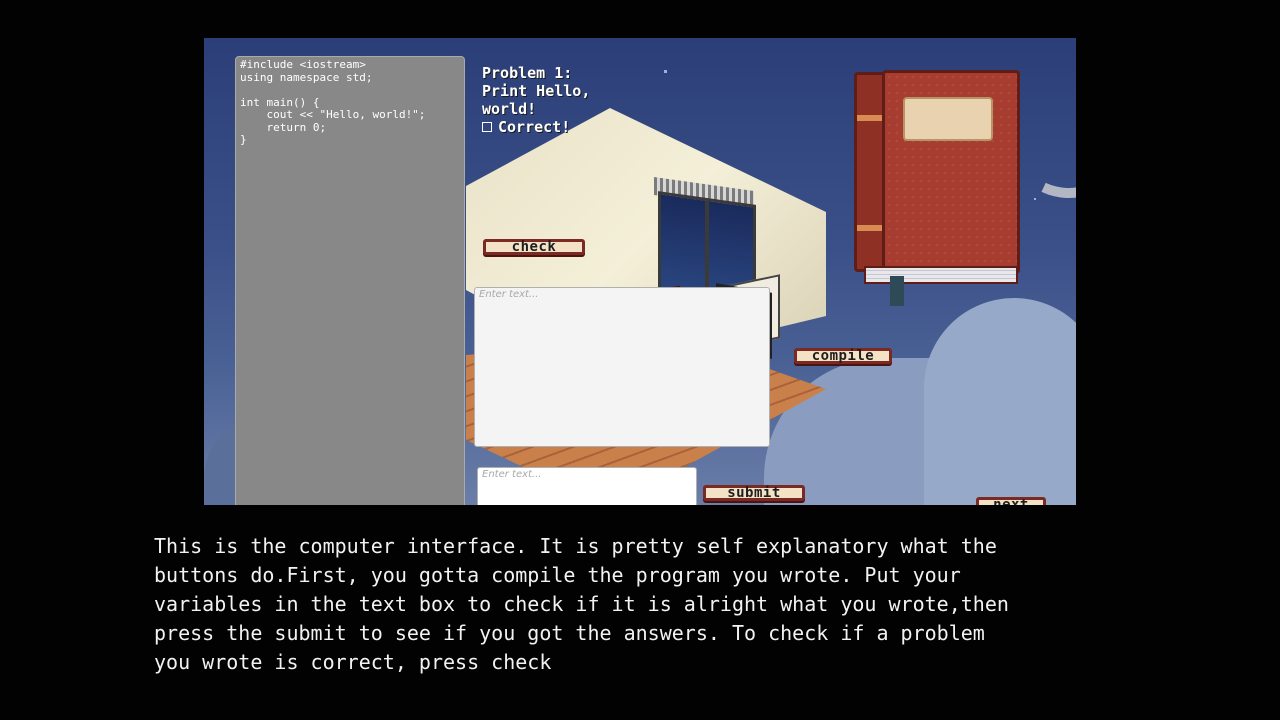 Image resolution: width=1280 pixels, height=720 pixels. I want to click on problem-text-2: world!, so click(509, 109).